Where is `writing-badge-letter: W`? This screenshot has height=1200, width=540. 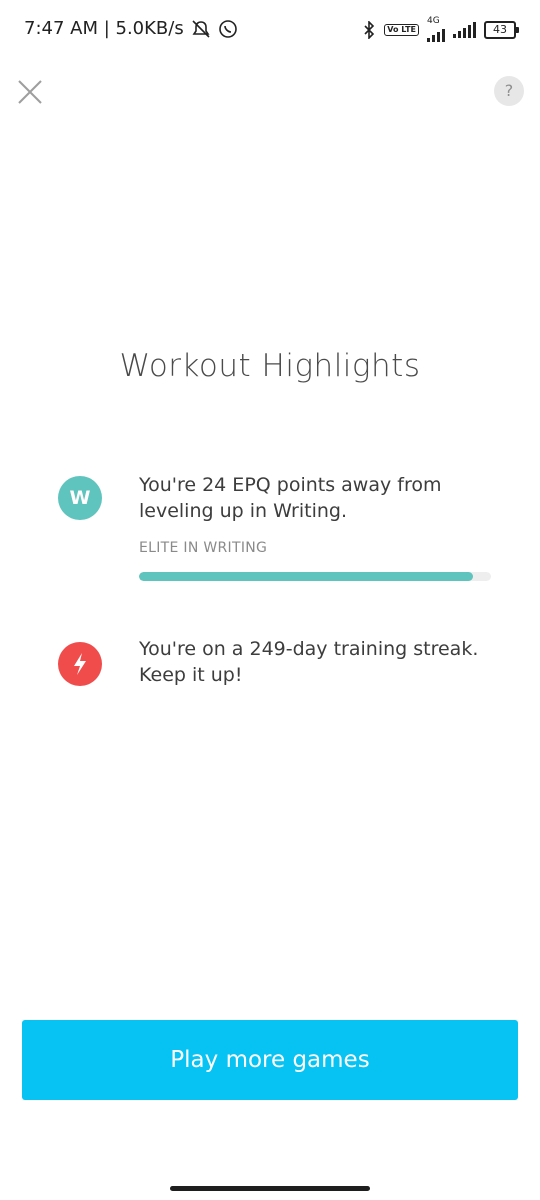
writing-badge-letter: W is located at coordinates (80, 498).